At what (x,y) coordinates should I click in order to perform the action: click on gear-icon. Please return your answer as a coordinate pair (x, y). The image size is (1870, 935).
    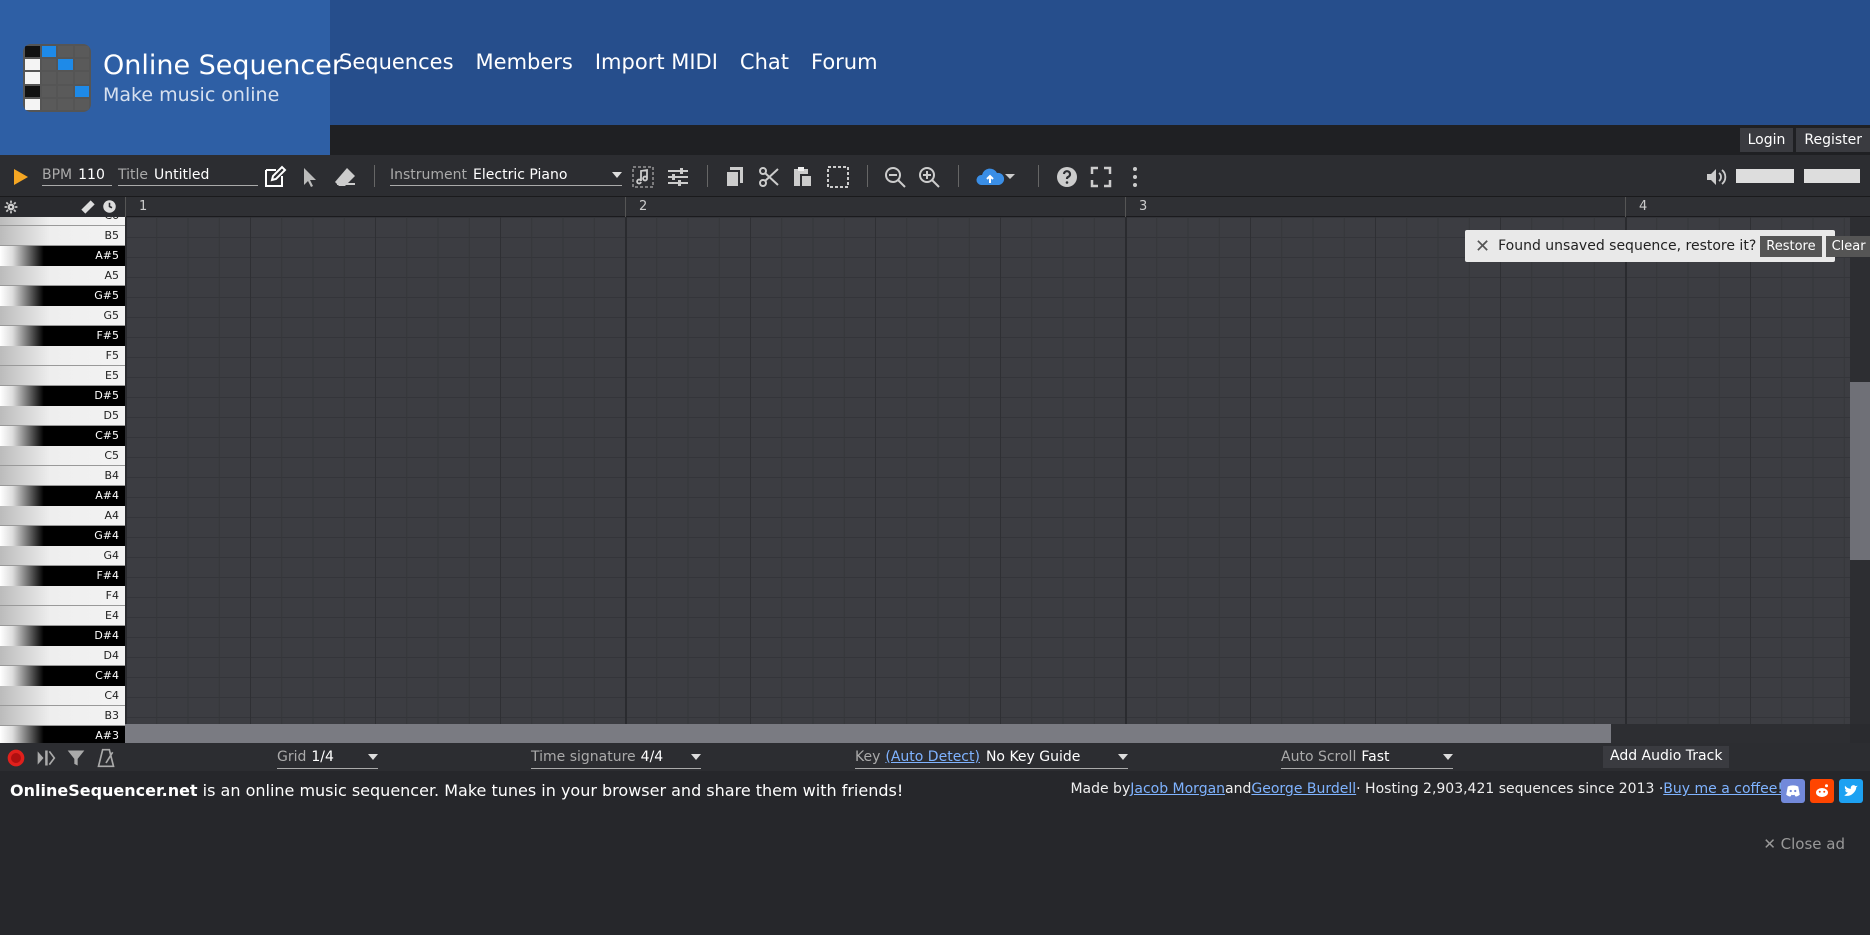
    Looking at the image, I should click on (12, 207).